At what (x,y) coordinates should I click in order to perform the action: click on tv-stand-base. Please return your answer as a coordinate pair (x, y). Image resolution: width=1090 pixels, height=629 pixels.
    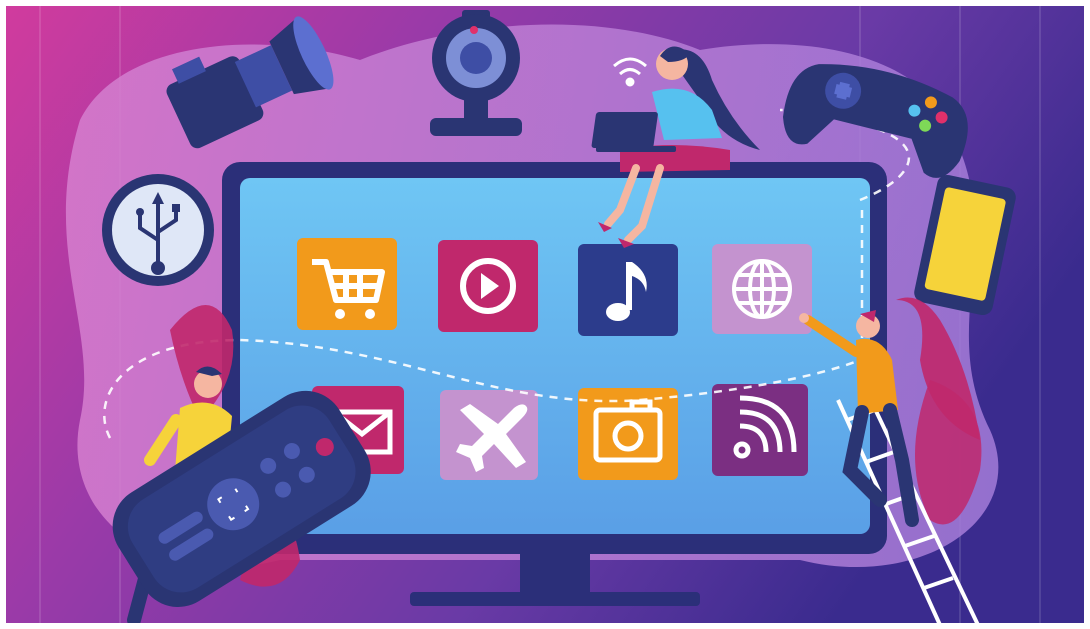
    Looking at the image, I should click on (555, 599).